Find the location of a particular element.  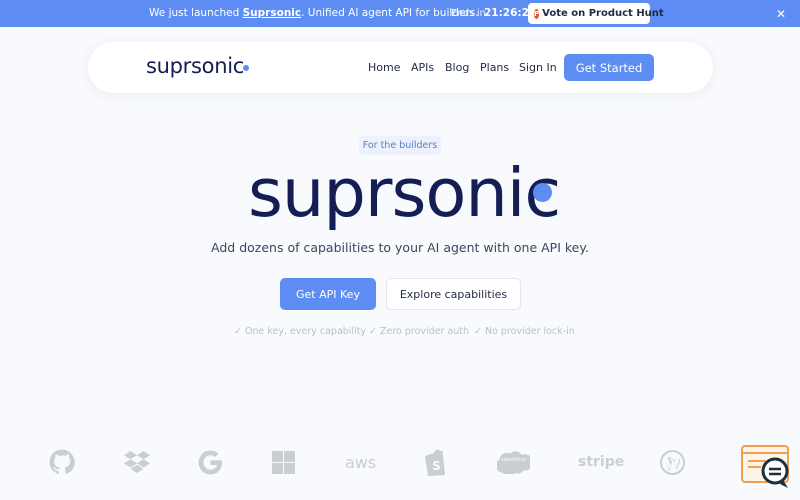

nav-link-blog: Blog is located at coordinates (457, 67).